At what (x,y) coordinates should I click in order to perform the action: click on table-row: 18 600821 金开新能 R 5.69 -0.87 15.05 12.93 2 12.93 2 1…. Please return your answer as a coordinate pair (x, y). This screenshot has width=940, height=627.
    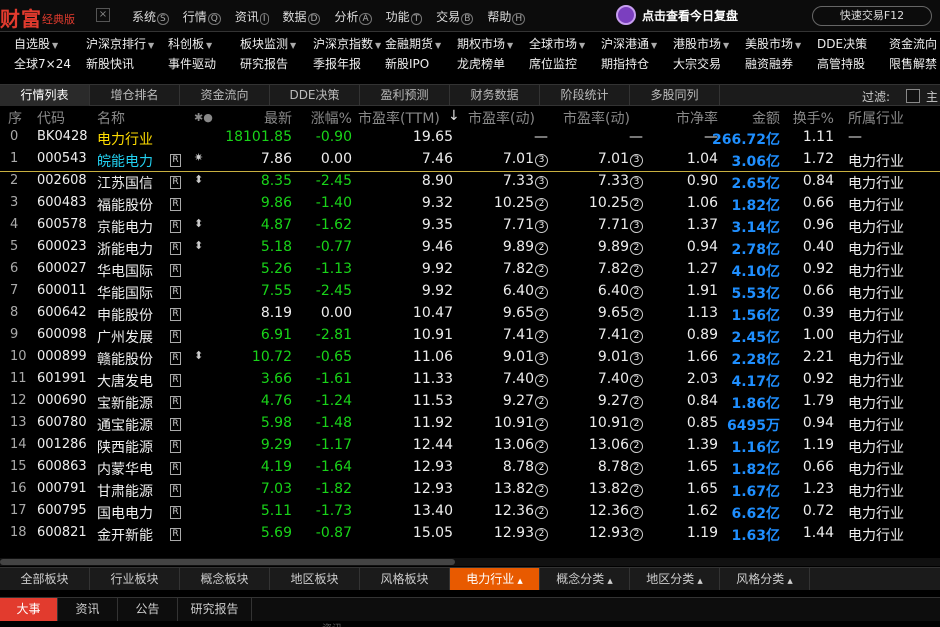
    Looking at the image, I should click on (470, 534).